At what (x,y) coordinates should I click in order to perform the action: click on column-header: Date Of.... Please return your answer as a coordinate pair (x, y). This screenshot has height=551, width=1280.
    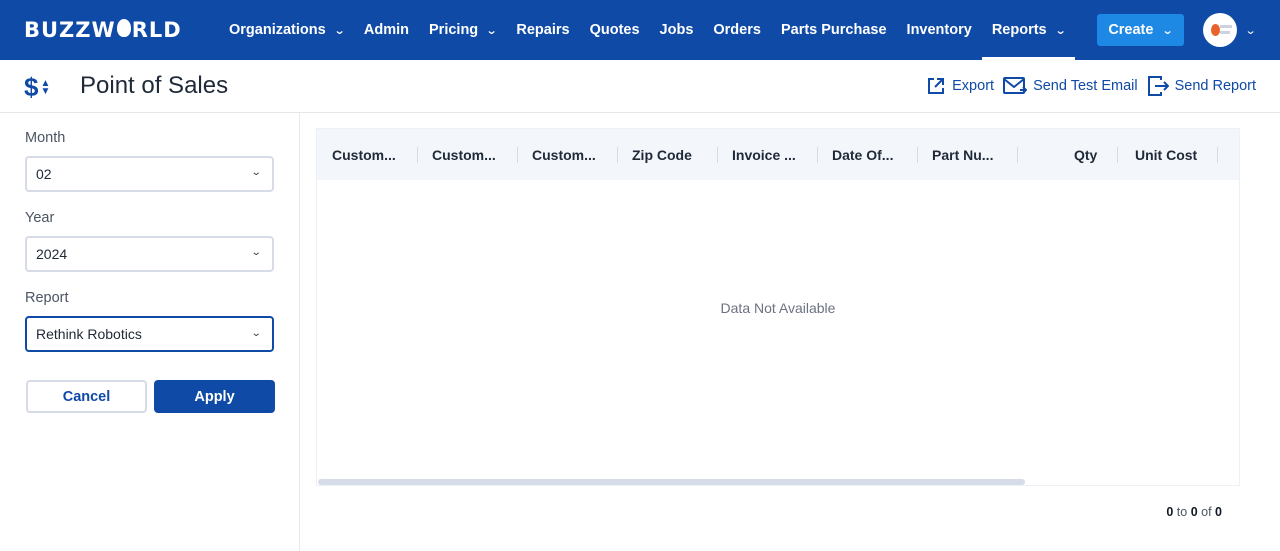
    Looking at the image, I should click on (862, 154).